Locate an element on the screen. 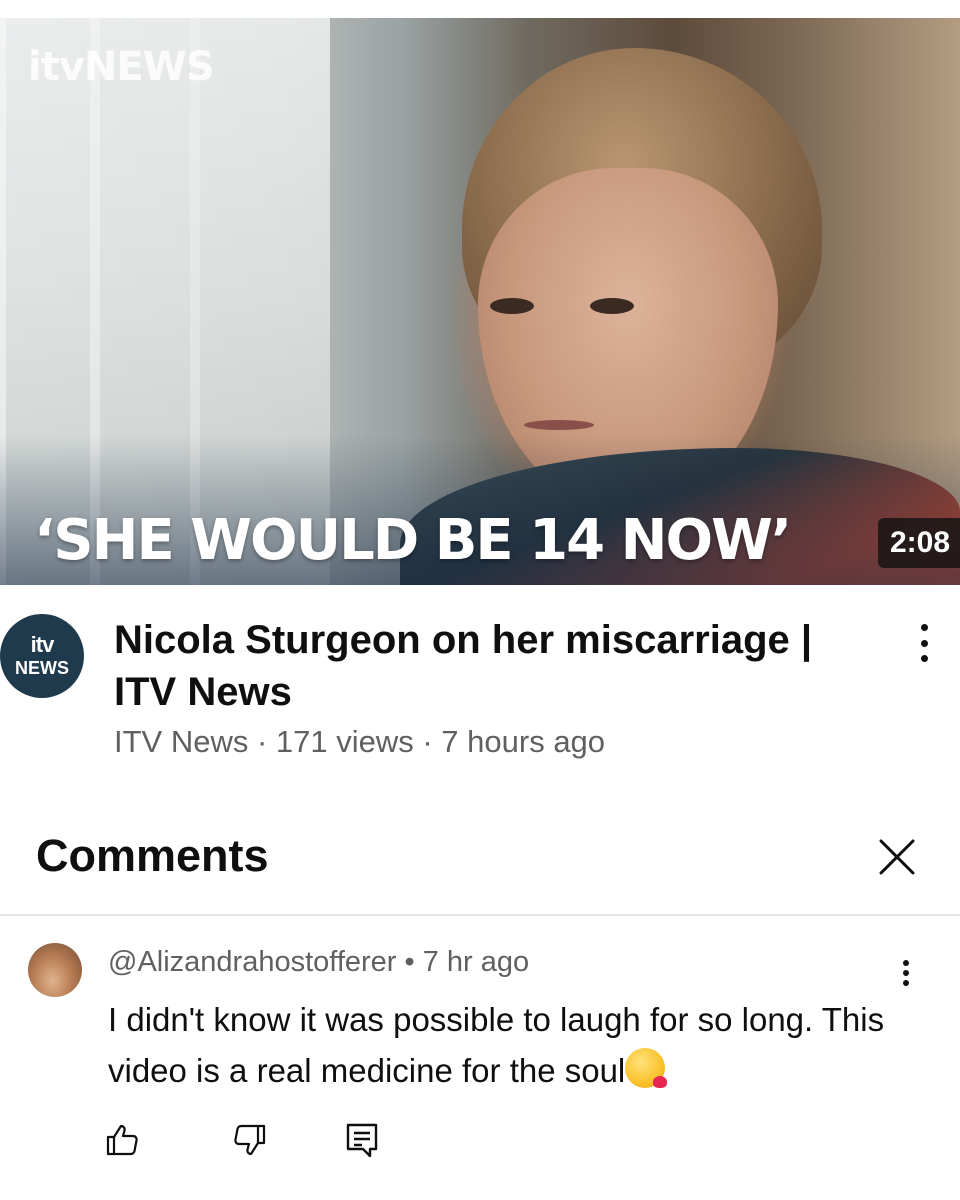 Image resolution: width=960 pixels, height=1200 pixels. thumbnail-eye-left is located at coordinates (512, 306).